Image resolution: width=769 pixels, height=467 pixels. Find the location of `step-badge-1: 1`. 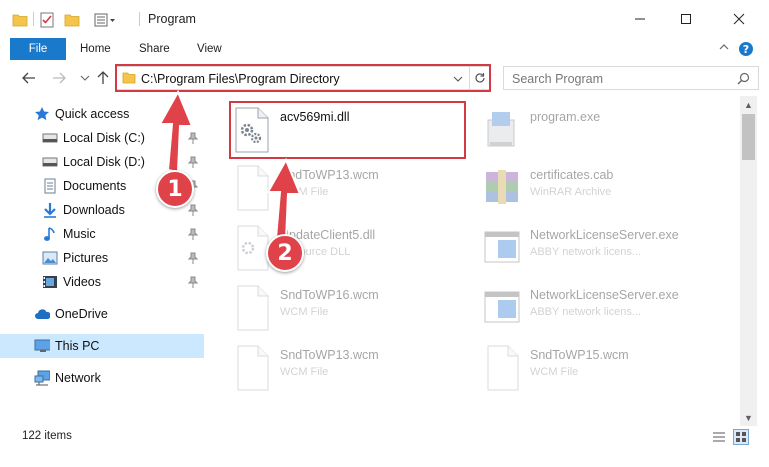

step-badge-1: 1 is located at coordinates (175, 189).